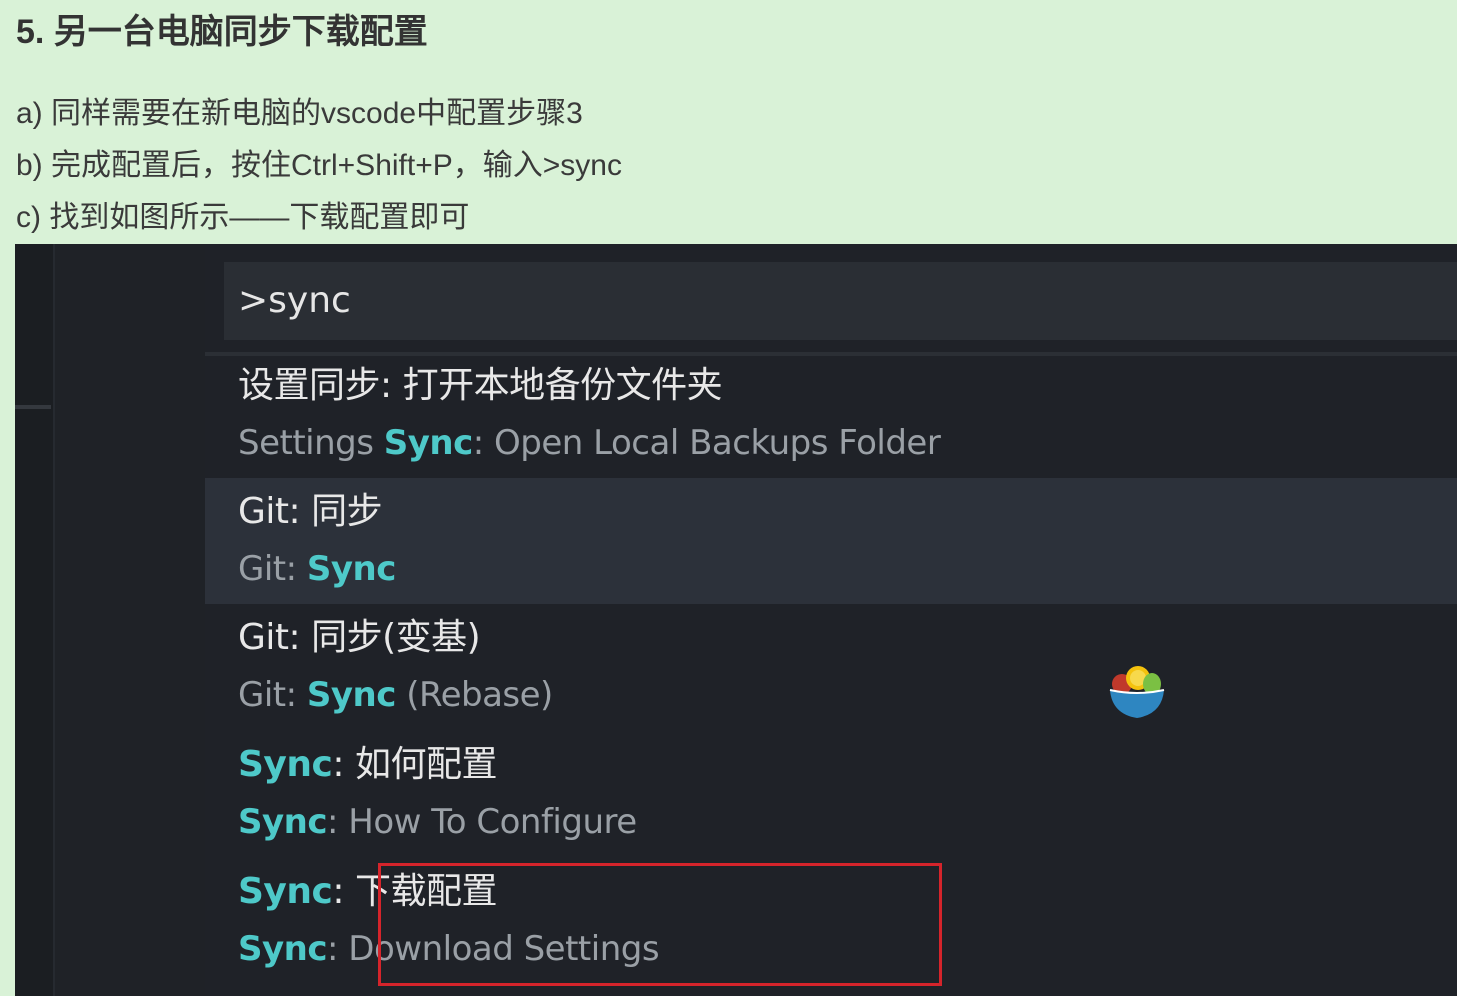  I want to click on step-a: a) 同样需要在新电脑的vscode中配置步骤3, so click(299, 113).